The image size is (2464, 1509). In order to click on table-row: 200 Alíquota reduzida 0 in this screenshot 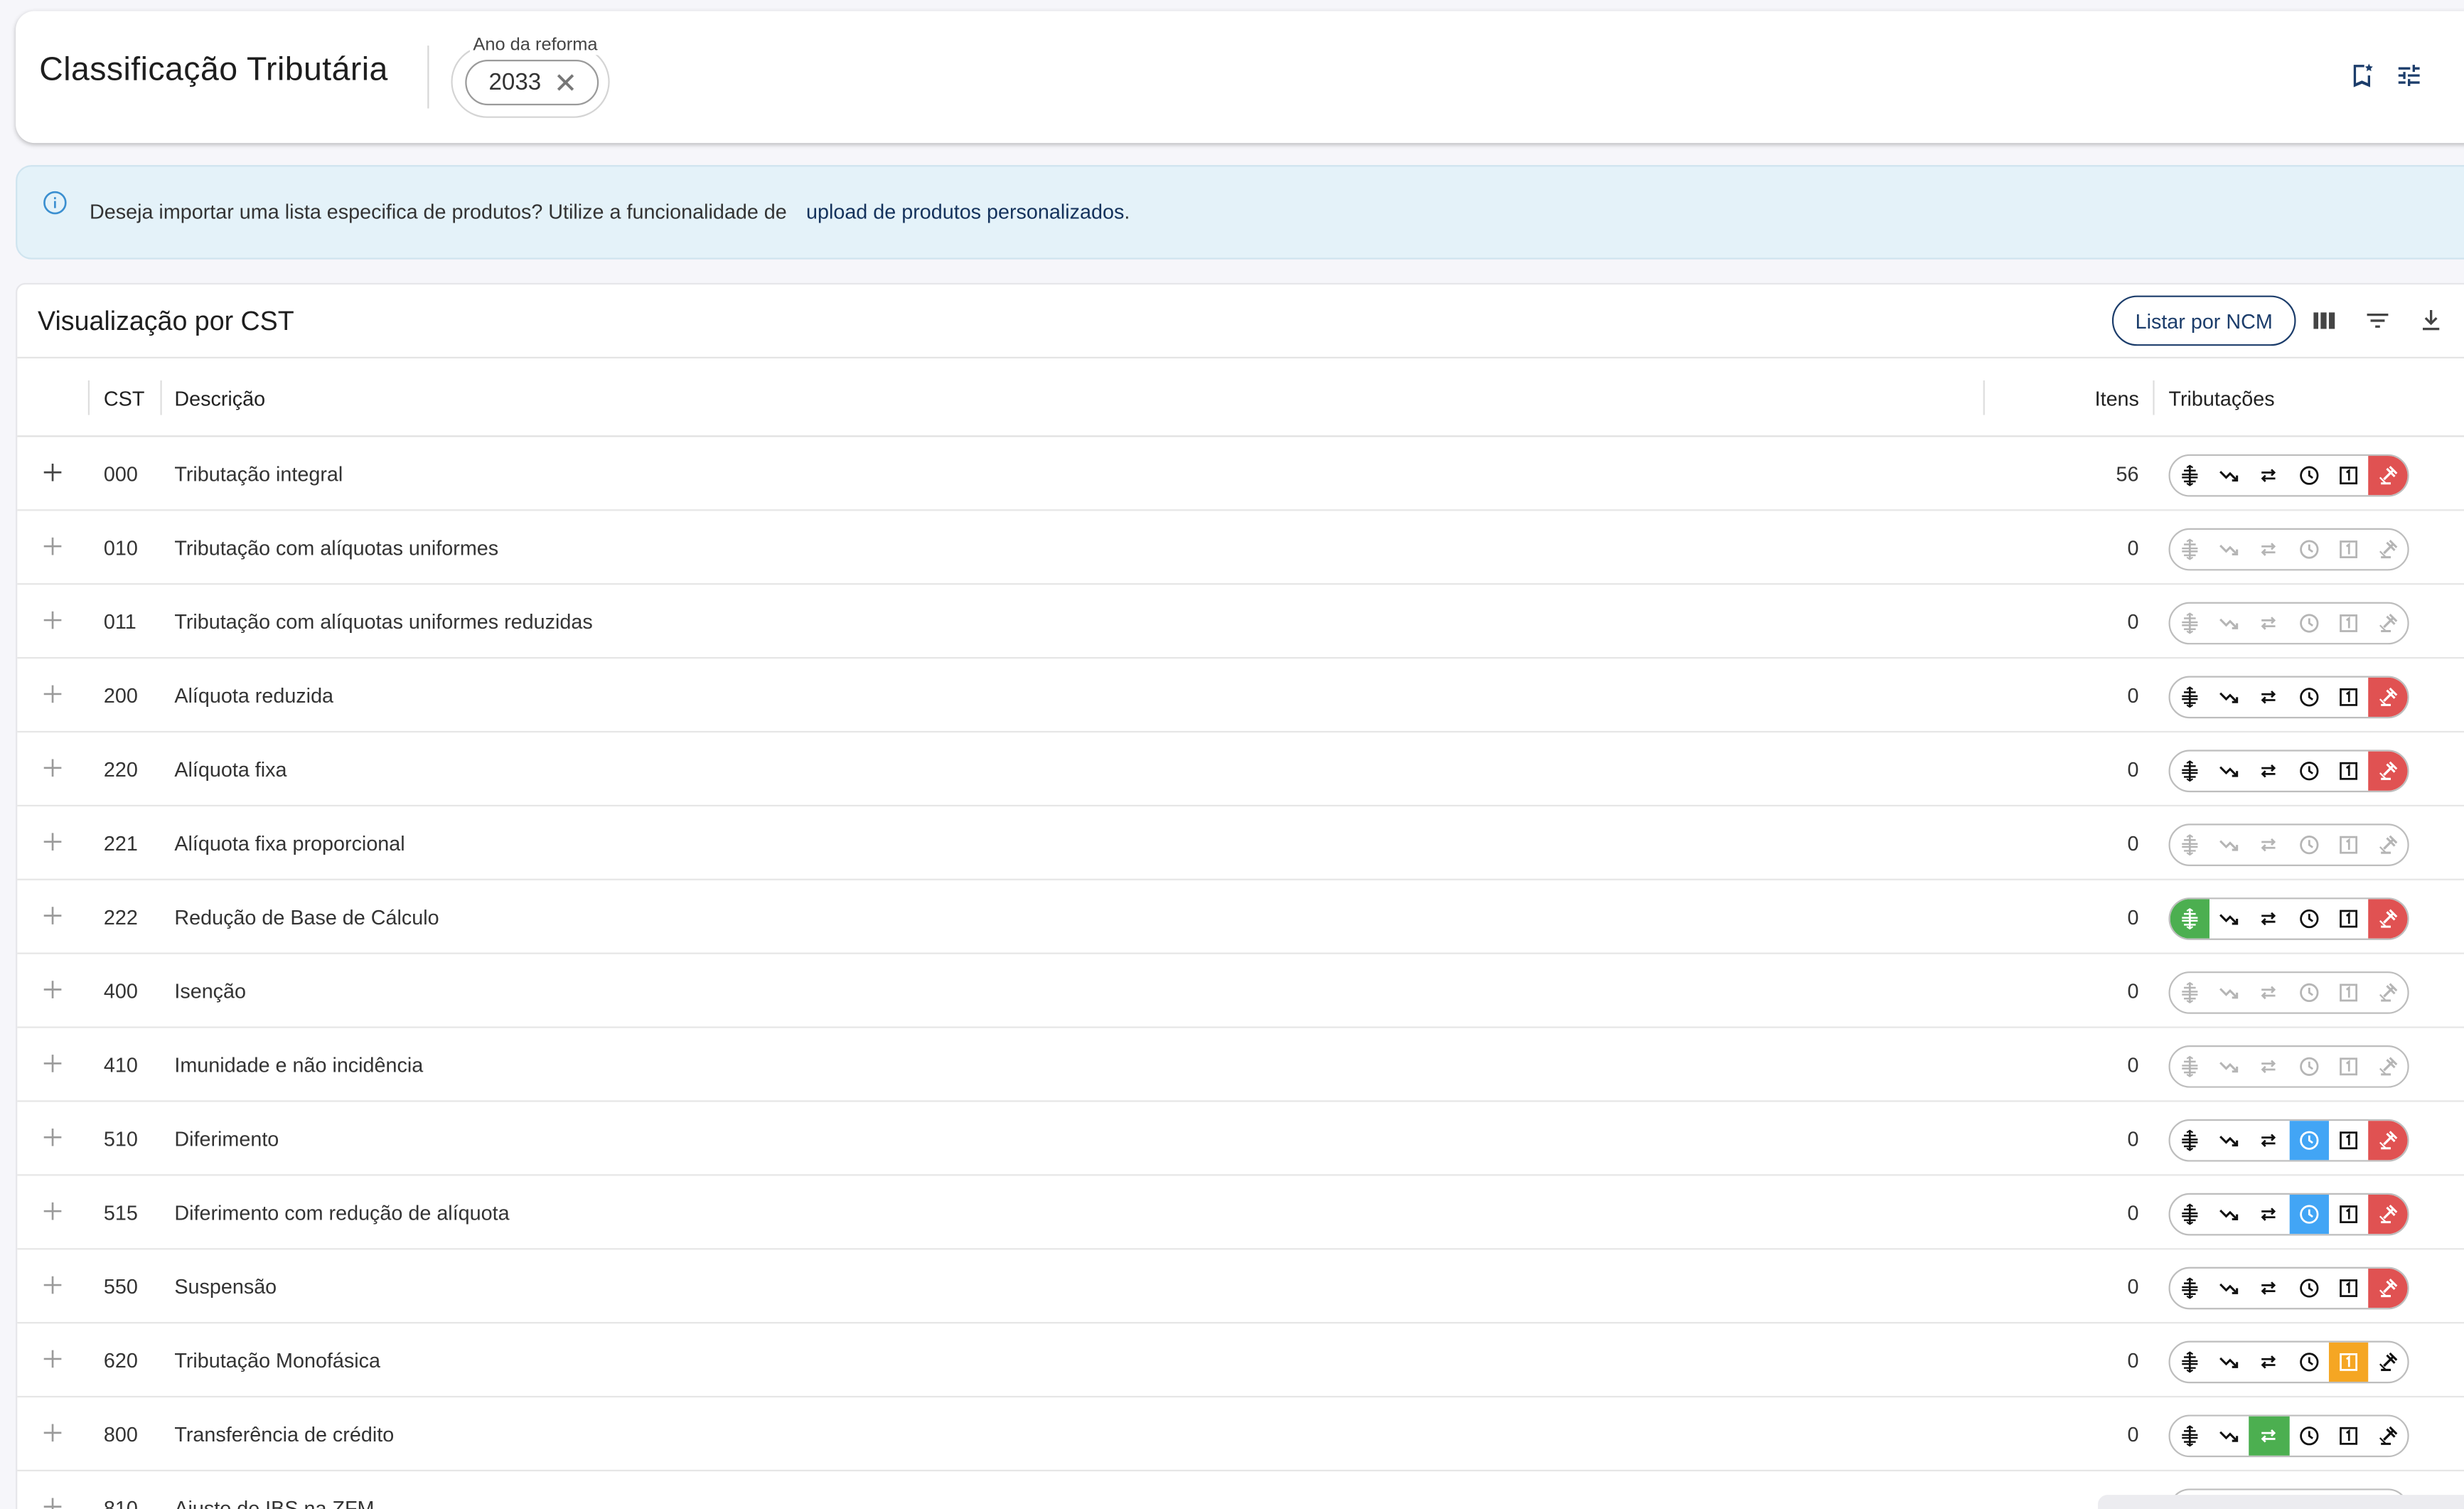, I will do `click(1240, 695)`.